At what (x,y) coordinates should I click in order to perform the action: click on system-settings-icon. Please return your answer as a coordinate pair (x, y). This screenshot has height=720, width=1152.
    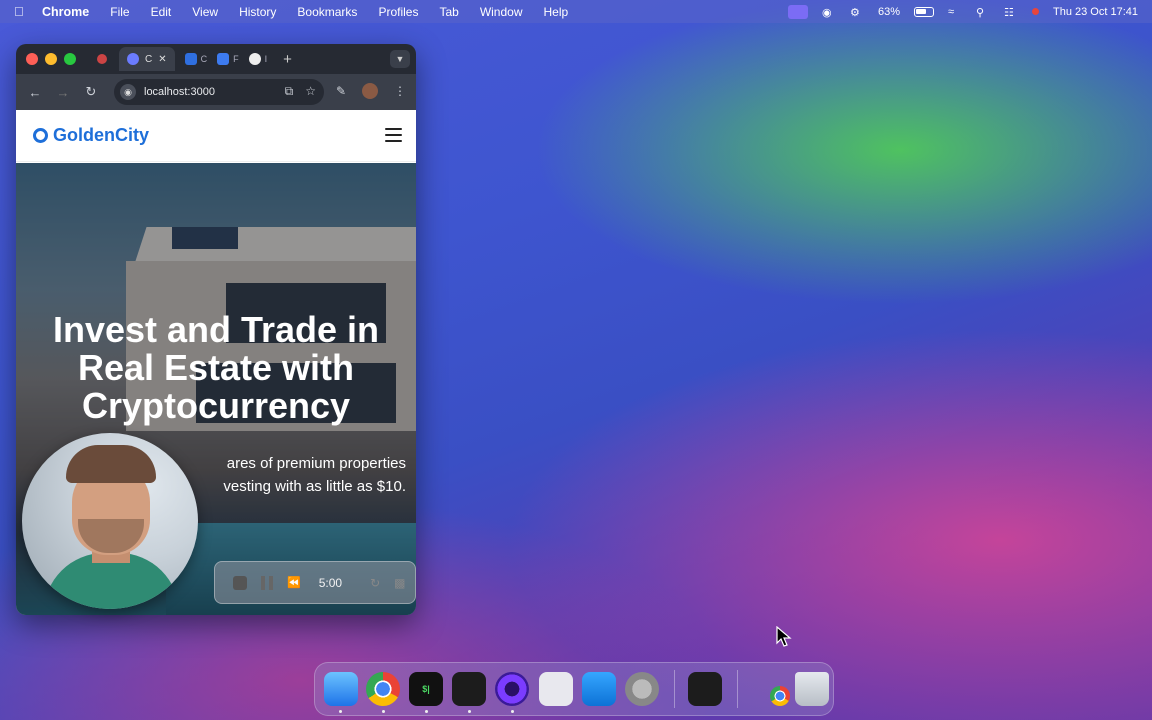
    Looking at the image, I should click on (642, 689).